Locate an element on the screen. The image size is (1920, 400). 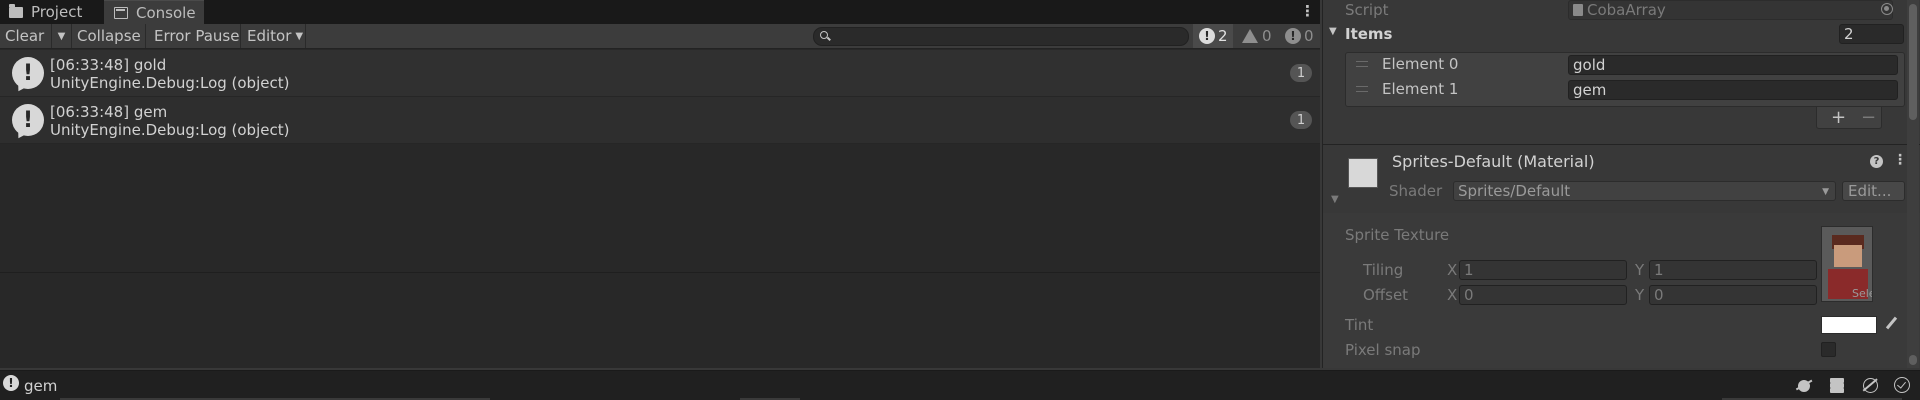
sprite-texture-slot: Select is located at coordinates (1847, 264).